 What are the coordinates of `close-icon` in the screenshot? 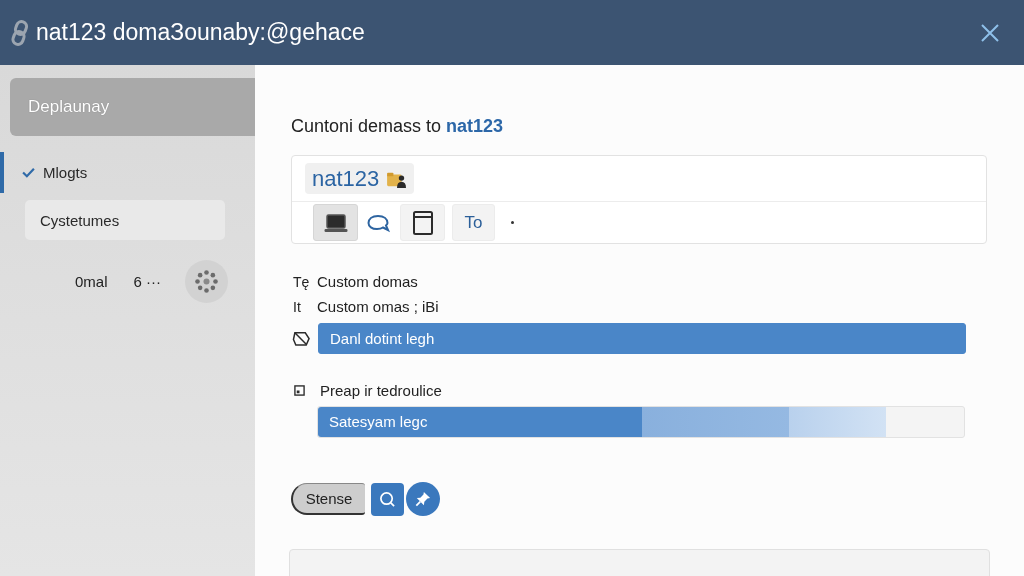 It's located at (990, 32).